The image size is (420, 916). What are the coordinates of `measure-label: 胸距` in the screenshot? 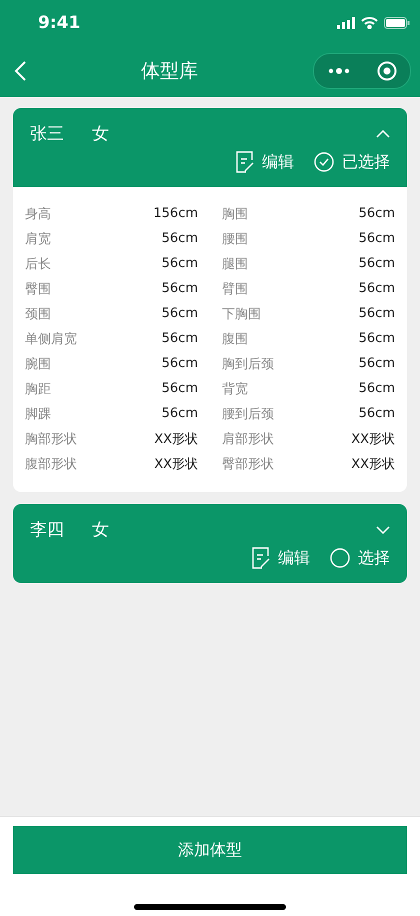 It's located at (38, 389).